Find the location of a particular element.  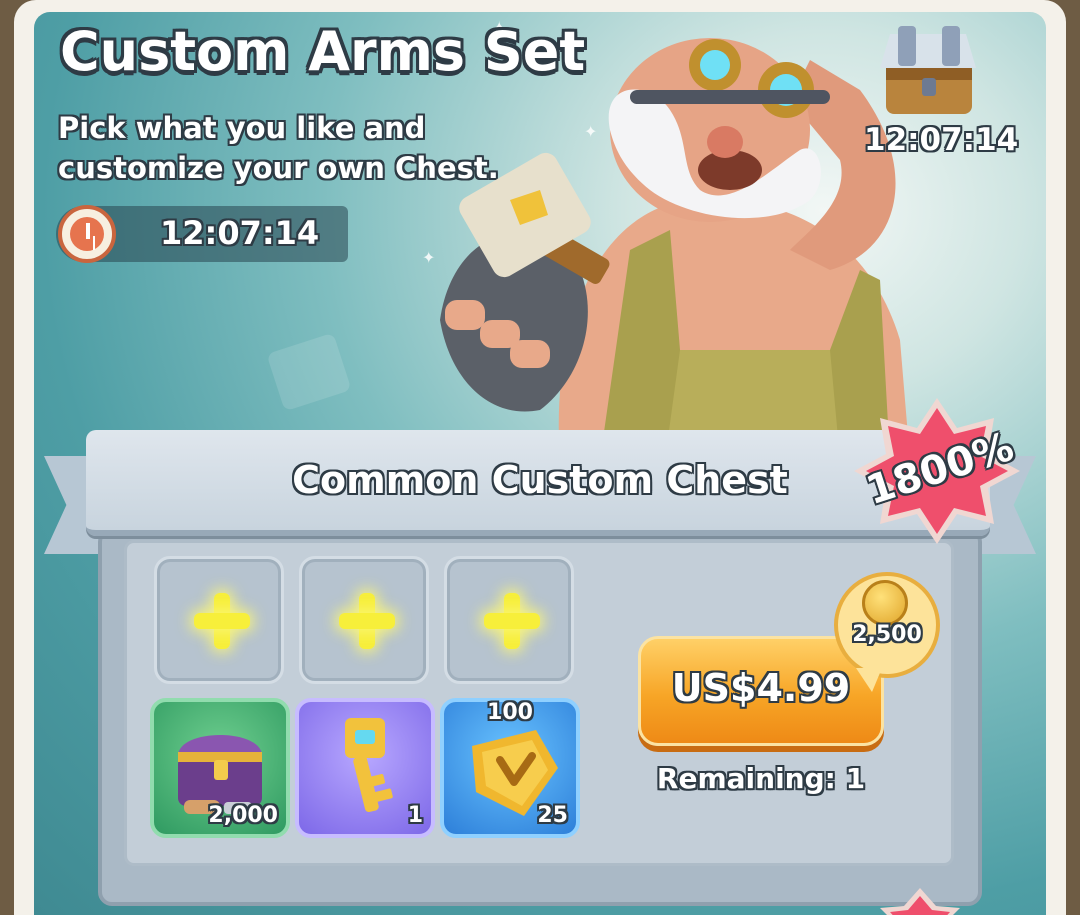

reward-item-badge: 100 25 is located at coordinates (510, 768).